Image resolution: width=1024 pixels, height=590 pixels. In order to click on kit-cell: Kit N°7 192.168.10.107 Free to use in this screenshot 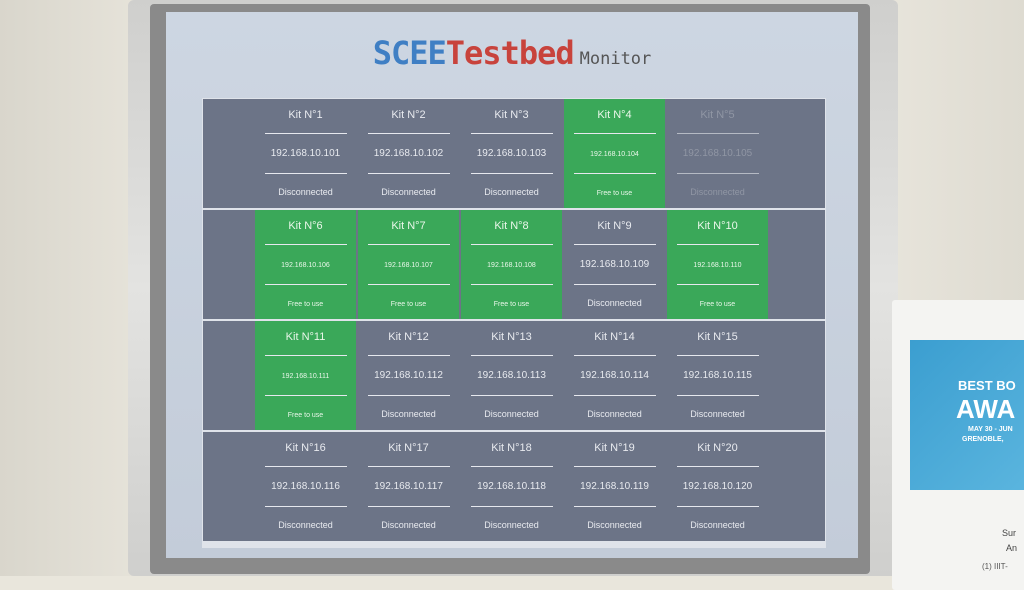, I will do `click(408, 264)`.